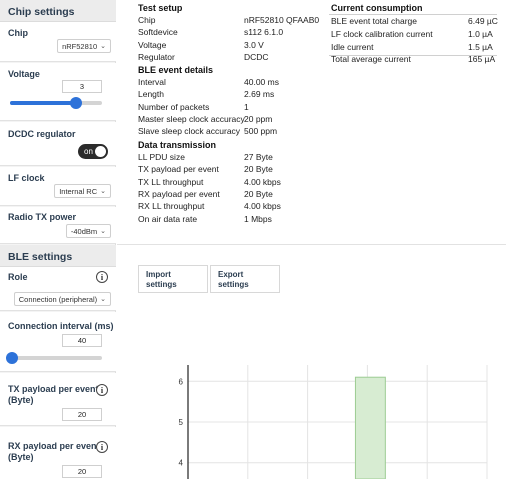  I want to click on row-label: LL PDU size, so click(161, 157).